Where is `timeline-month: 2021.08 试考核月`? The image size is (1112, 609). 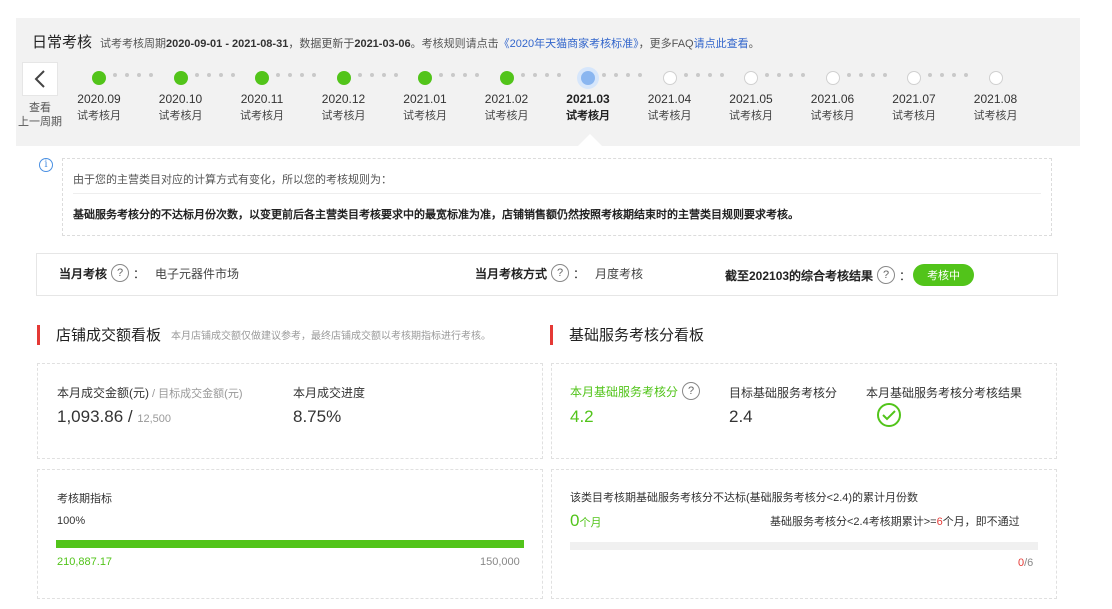
timeline-month: 2021.08 试考核月 is located at coordinates (996, 96).